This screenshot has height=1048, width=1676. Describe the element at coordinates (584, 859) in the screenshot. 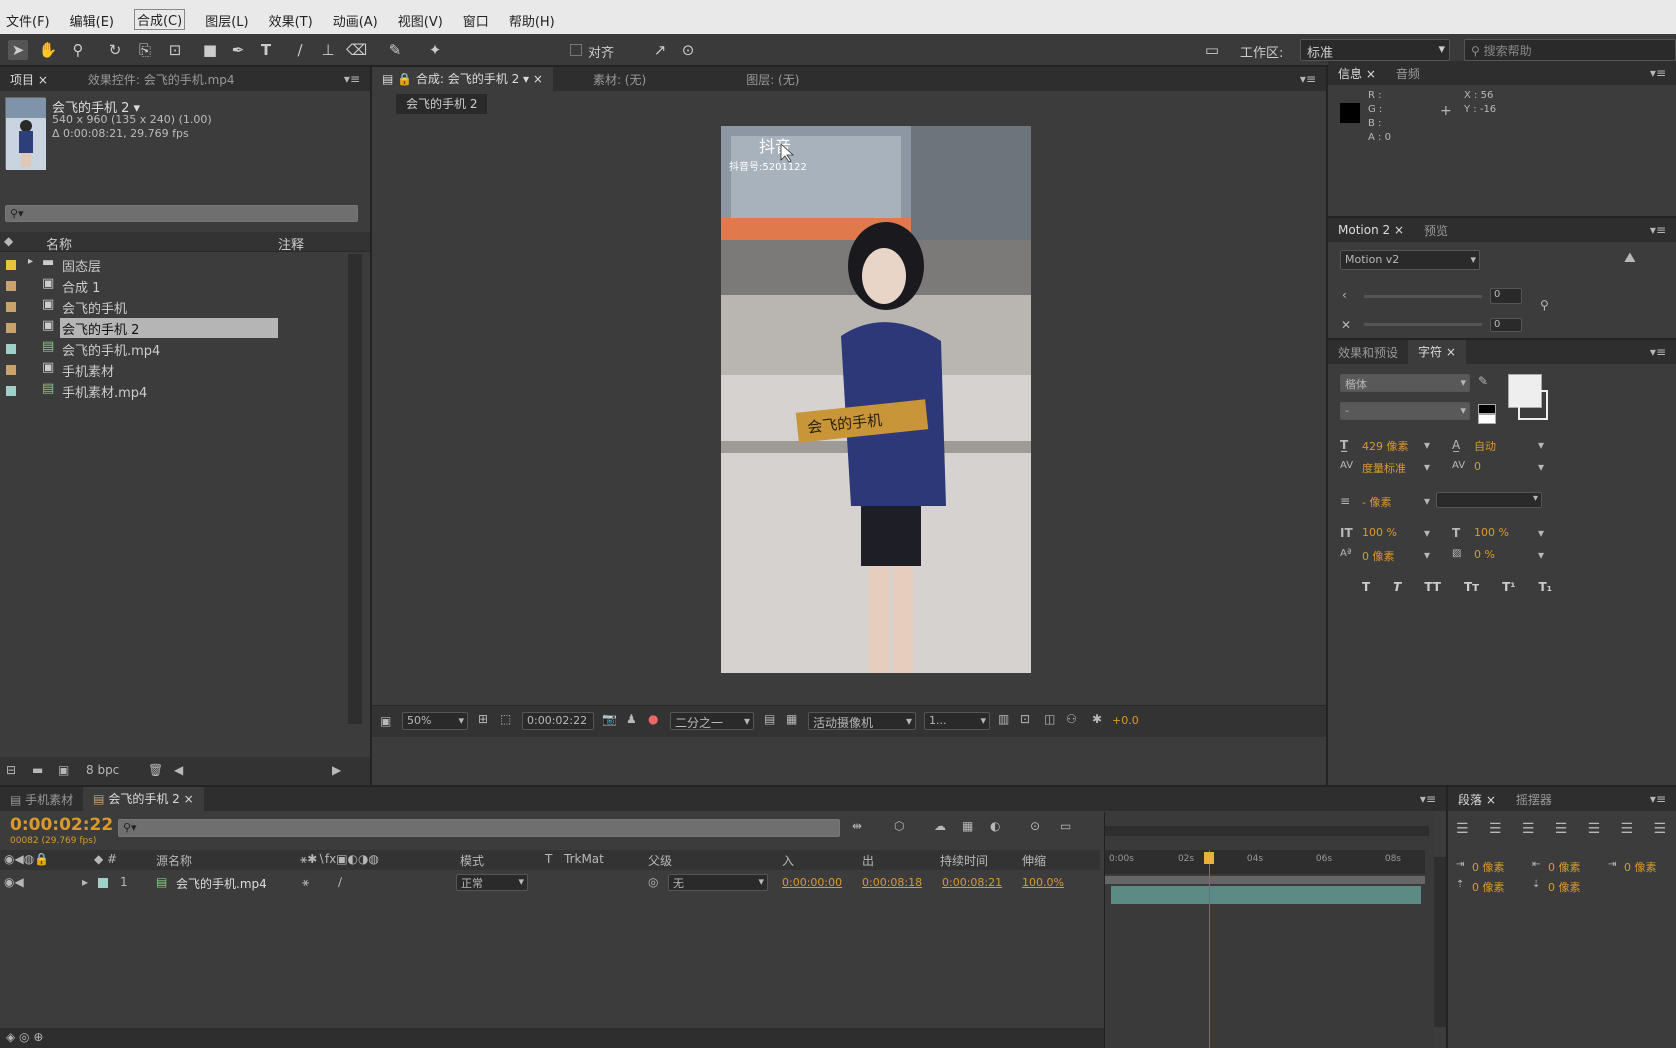

I see `col-trkmat: TrkMat` at that location.